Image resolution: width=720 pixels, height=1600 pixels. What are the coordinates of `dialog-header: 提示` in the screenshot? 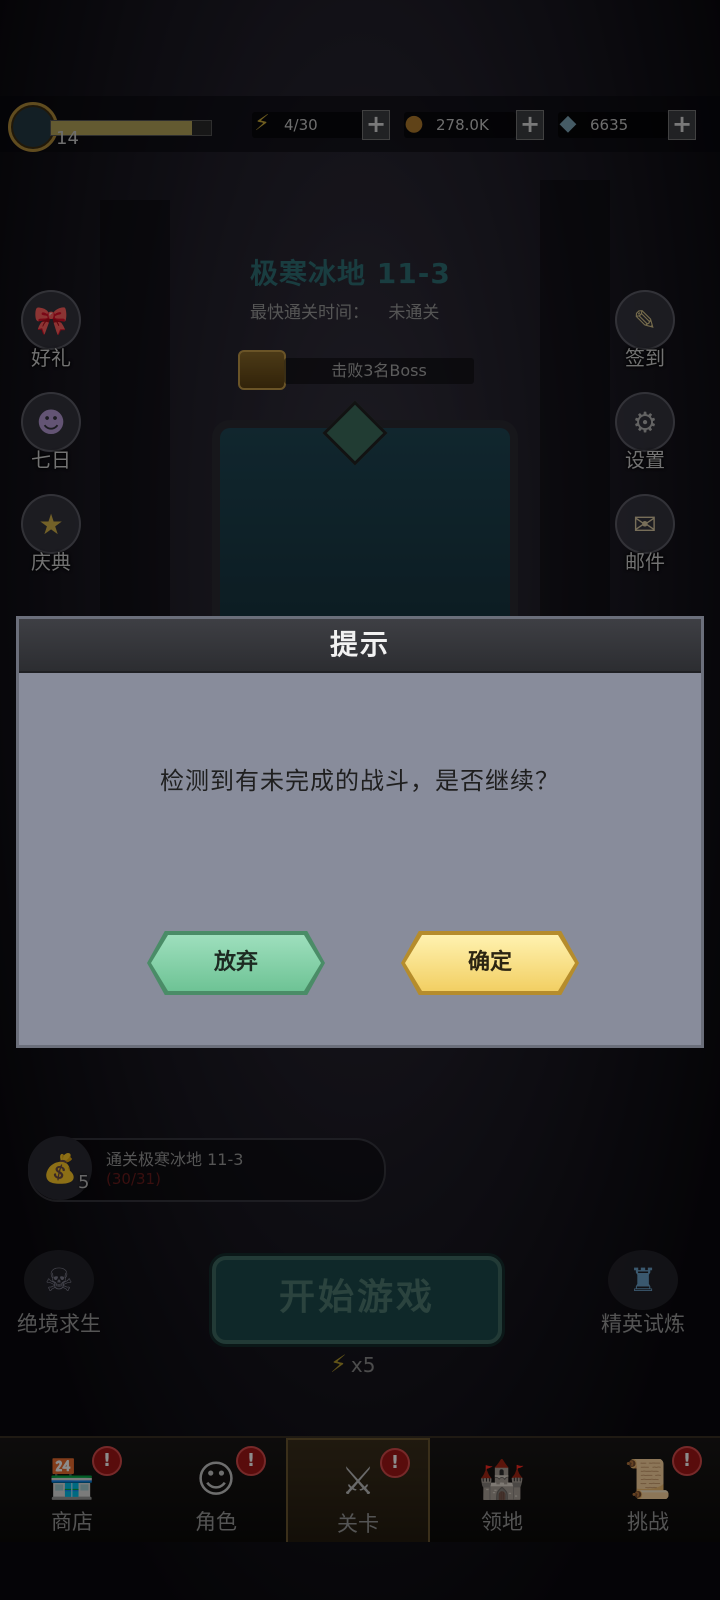 It's located at (360, 646).